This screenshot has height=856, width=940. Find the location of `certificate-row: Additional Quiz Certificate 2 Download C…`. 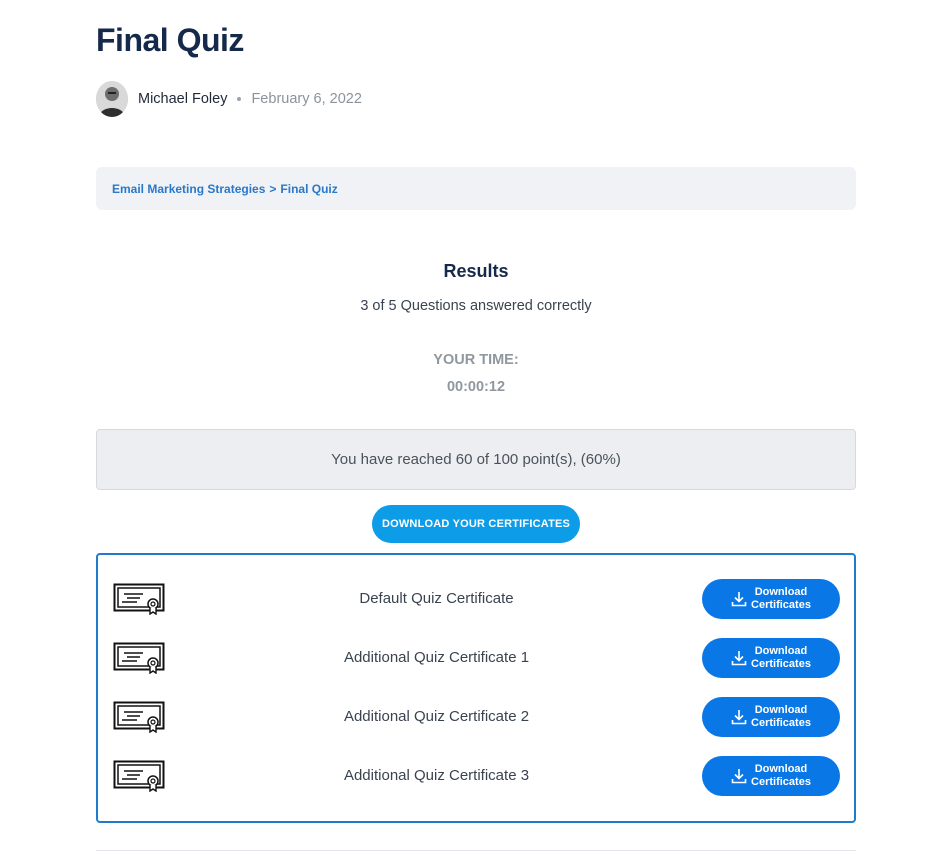

certificate-row: Additional Quiz Certificate 2 Download C… is located at coordinates (476, 717).